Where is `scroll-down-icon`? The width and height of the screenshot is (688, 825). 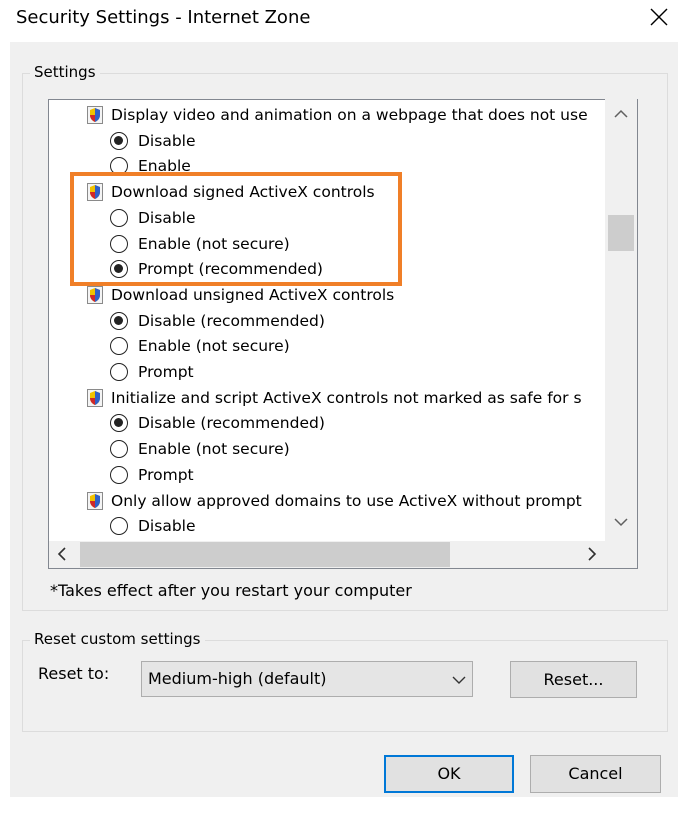 scroll-down-icon is located at coordinates (621, 522).